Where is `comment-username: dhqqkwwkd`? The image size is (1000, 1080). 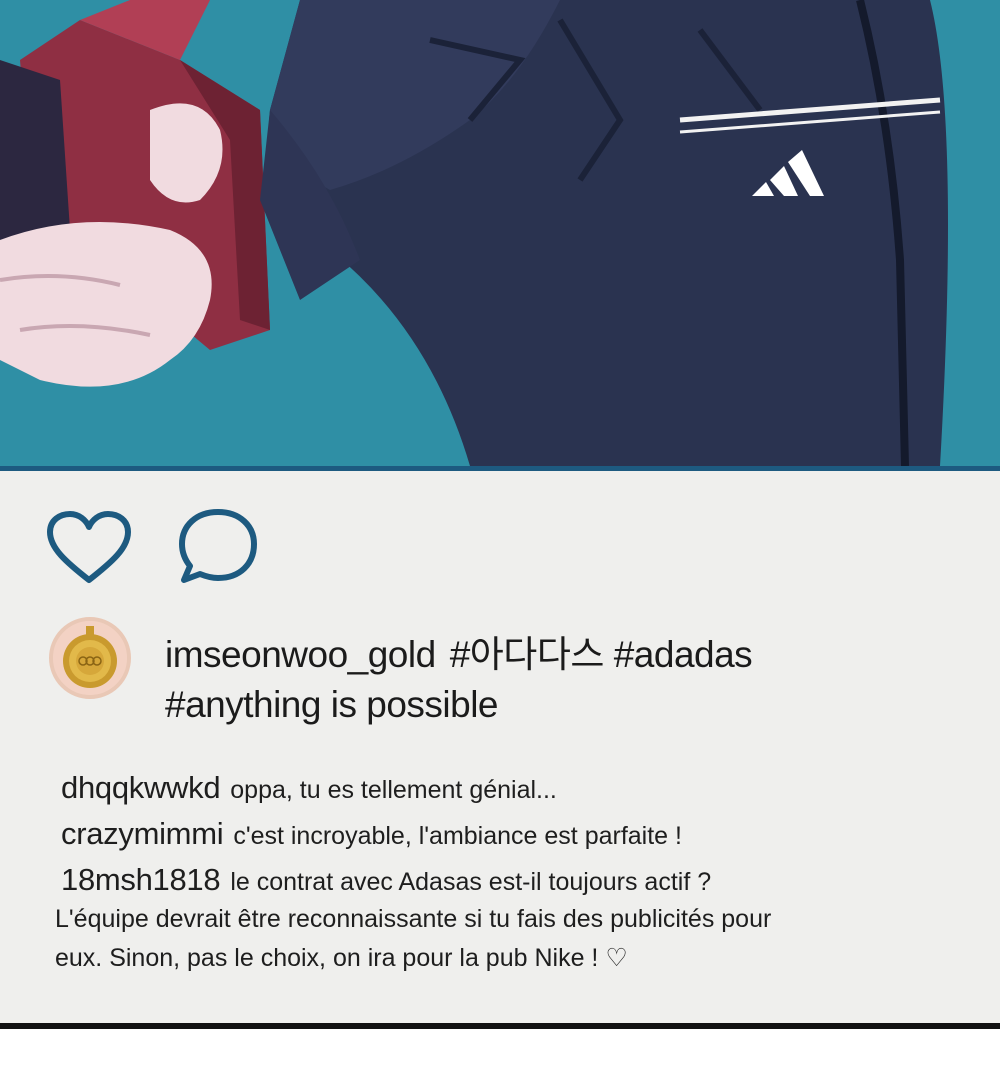 comment-username: dhqqkwwkd is located at coordinates (141, 787).